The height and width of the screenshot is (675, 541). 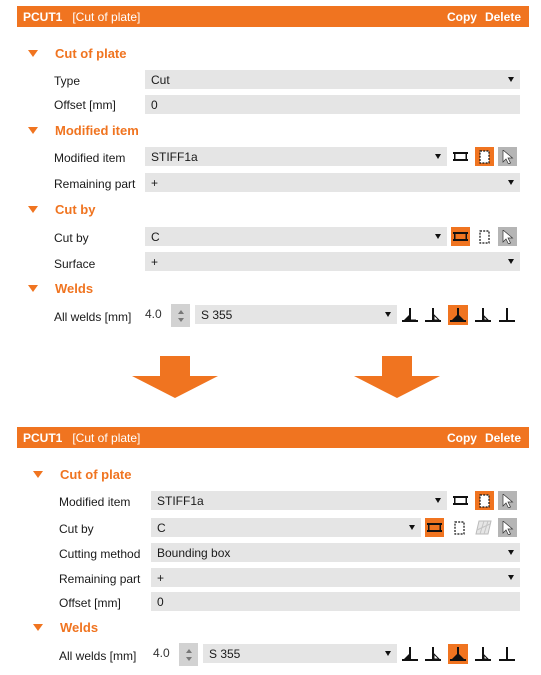 I want to click on weld-material-value: S 355, so click(x=225, y=653).